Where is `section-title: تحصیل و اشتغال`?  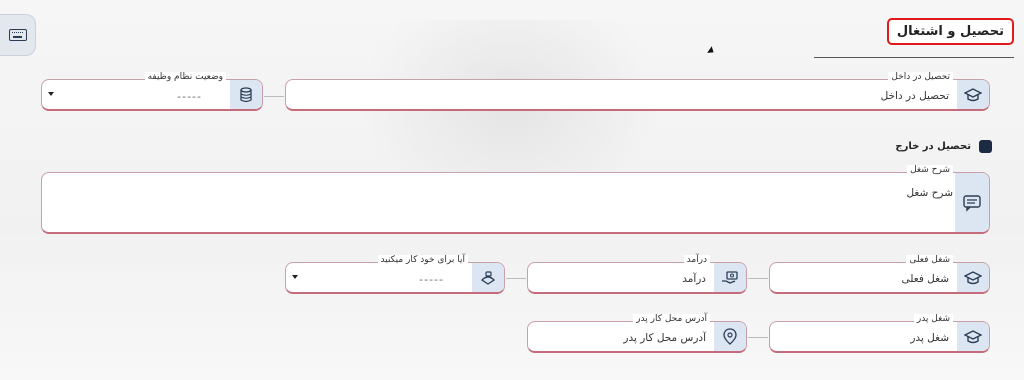
section-title: تحصیل و اشتغال is located at coordinates (950, 31).